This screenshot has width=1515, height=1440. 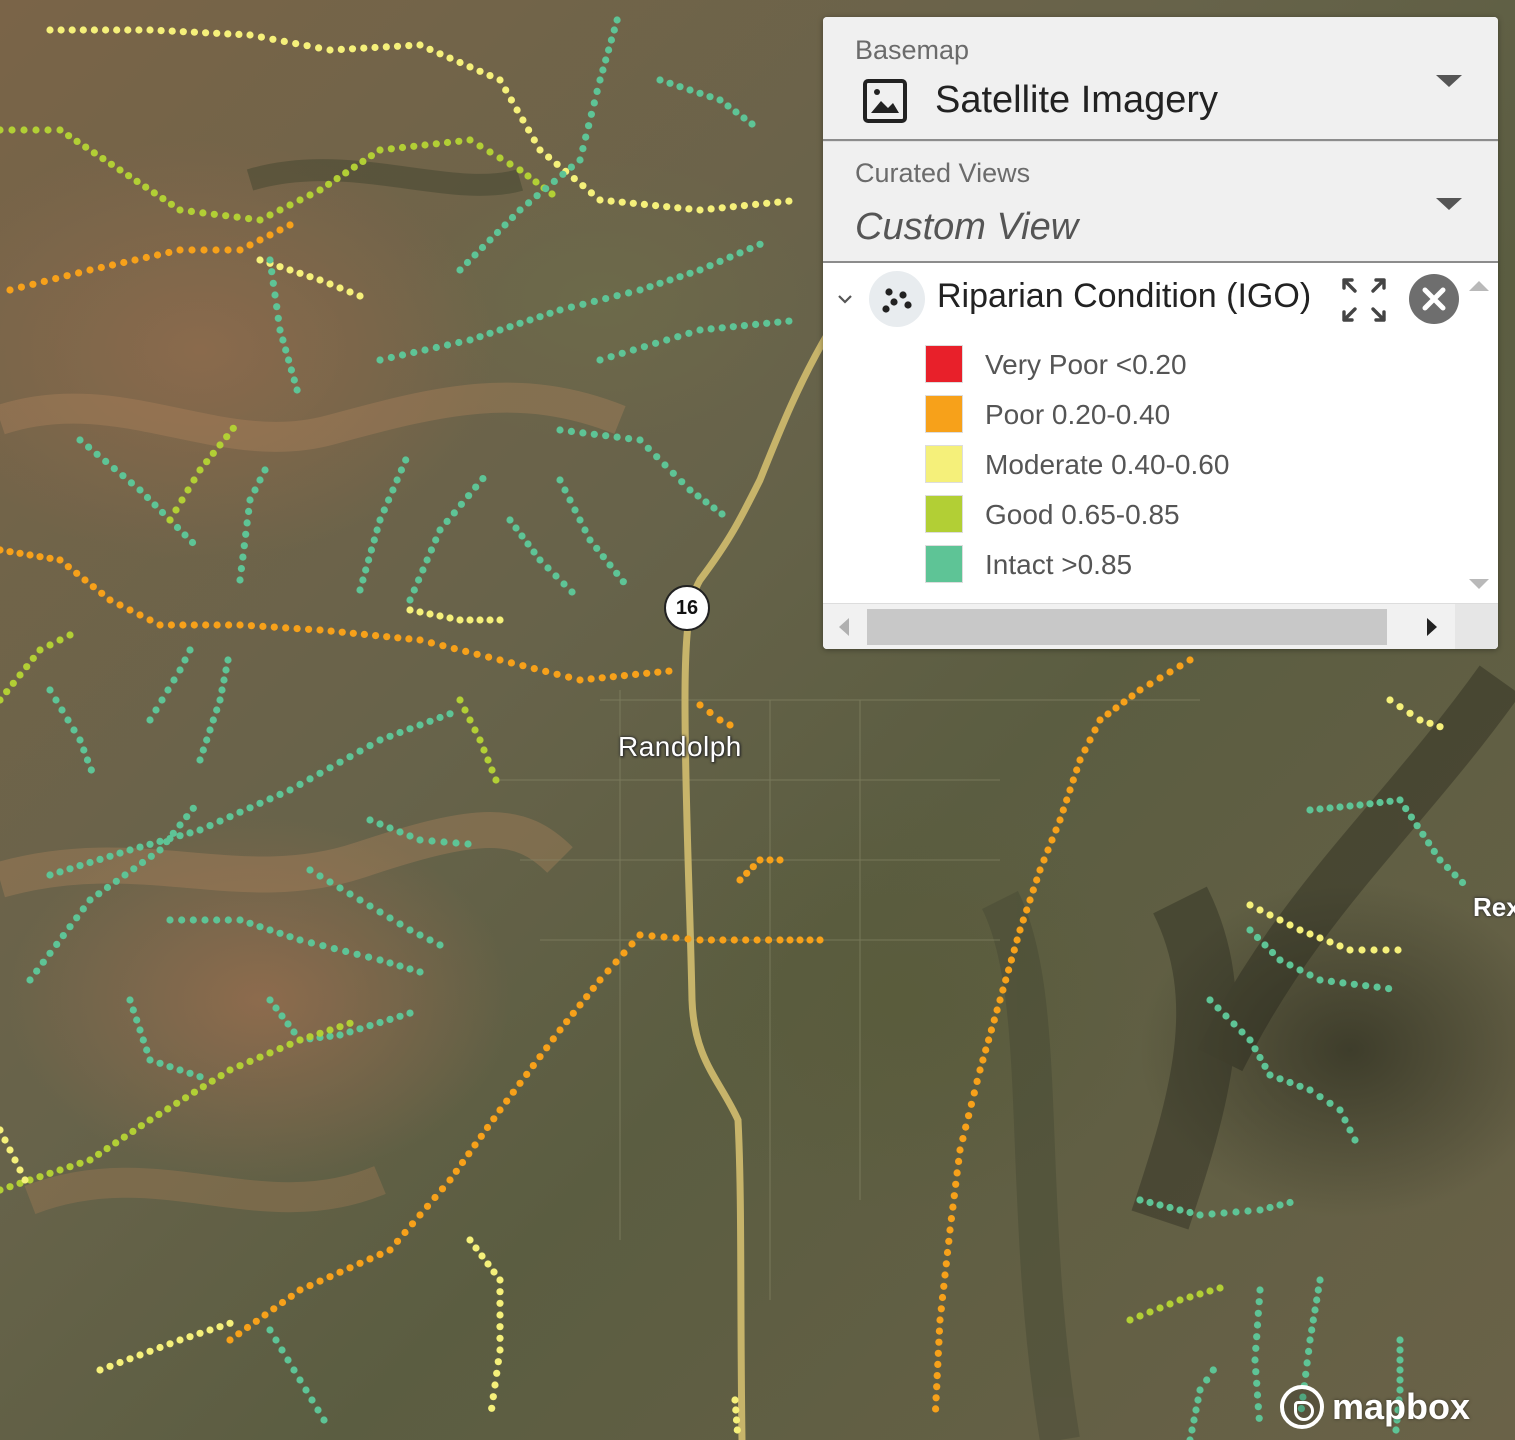 I want to click on basemap-dropdown-arrow-icon, so click(x=1449, y=81).